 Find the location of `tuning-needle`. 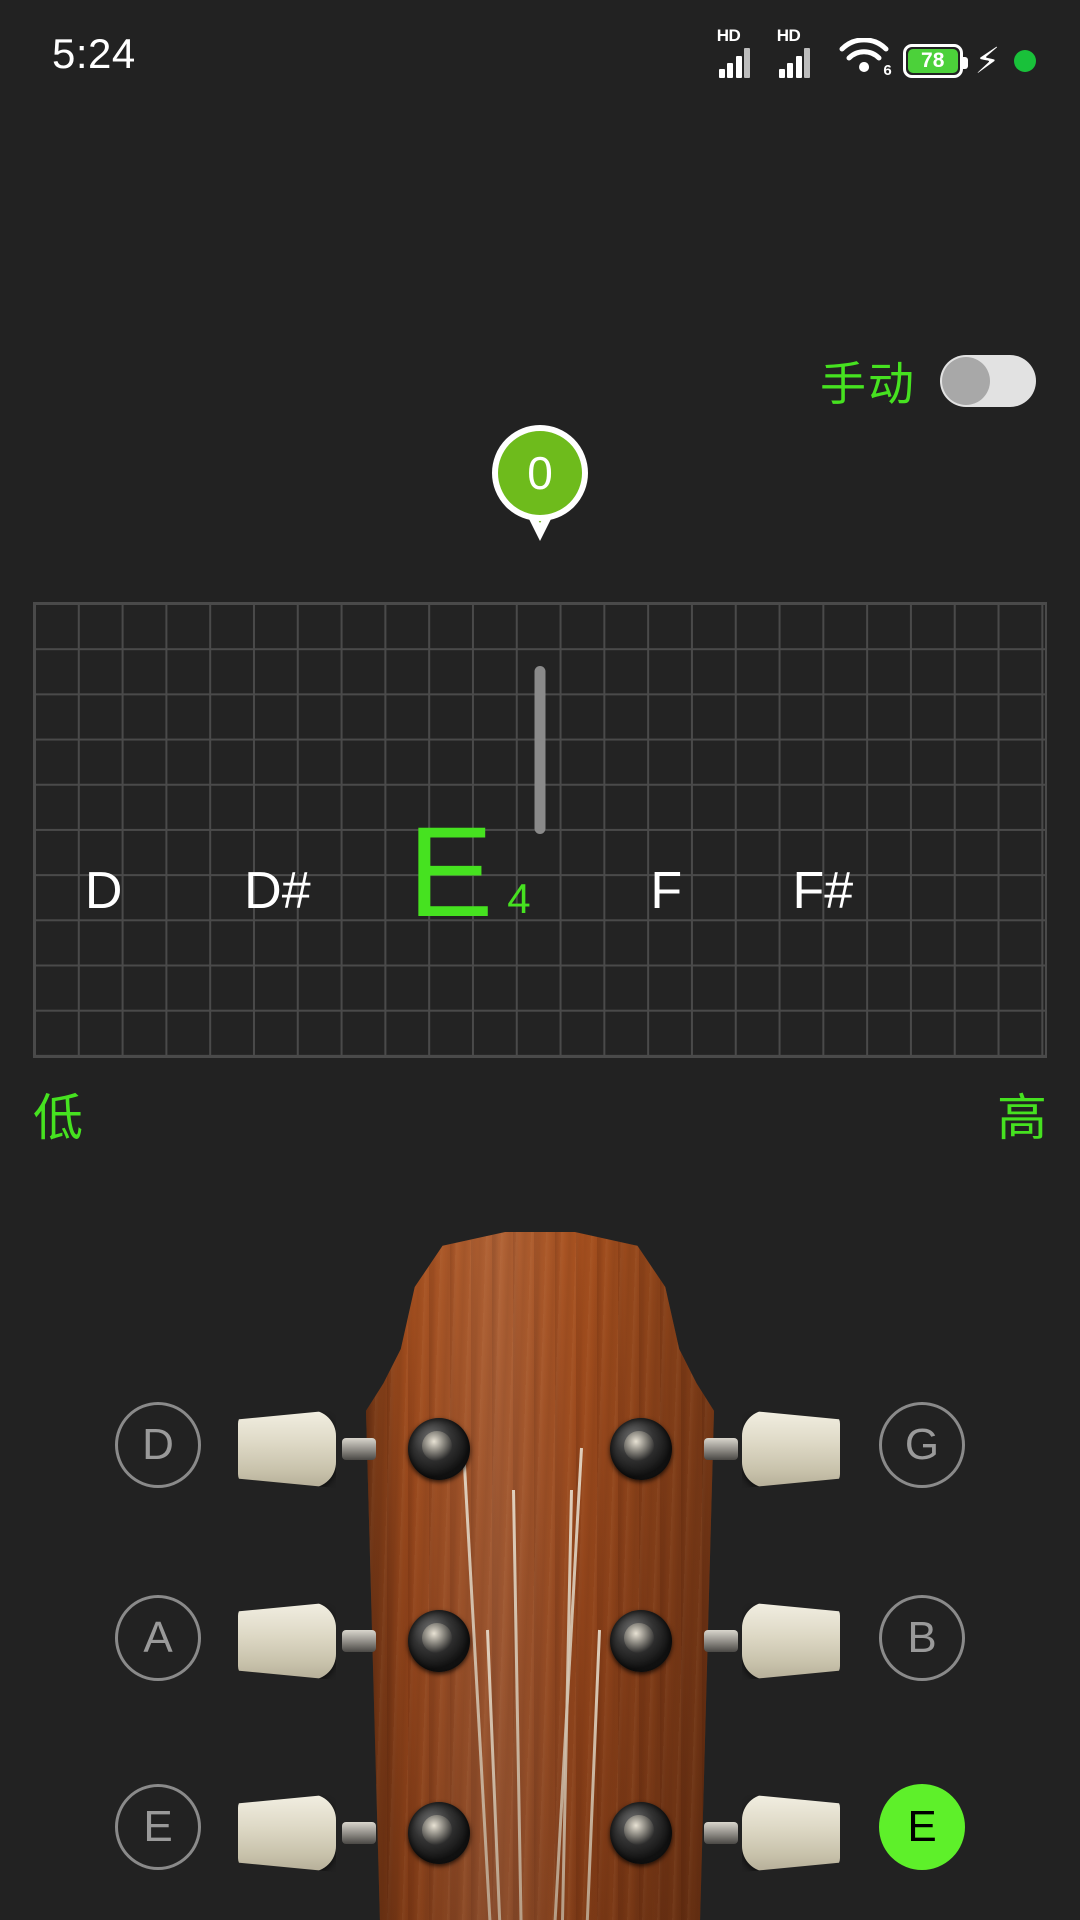

tuning-needle is located at coordinates (540, 750).